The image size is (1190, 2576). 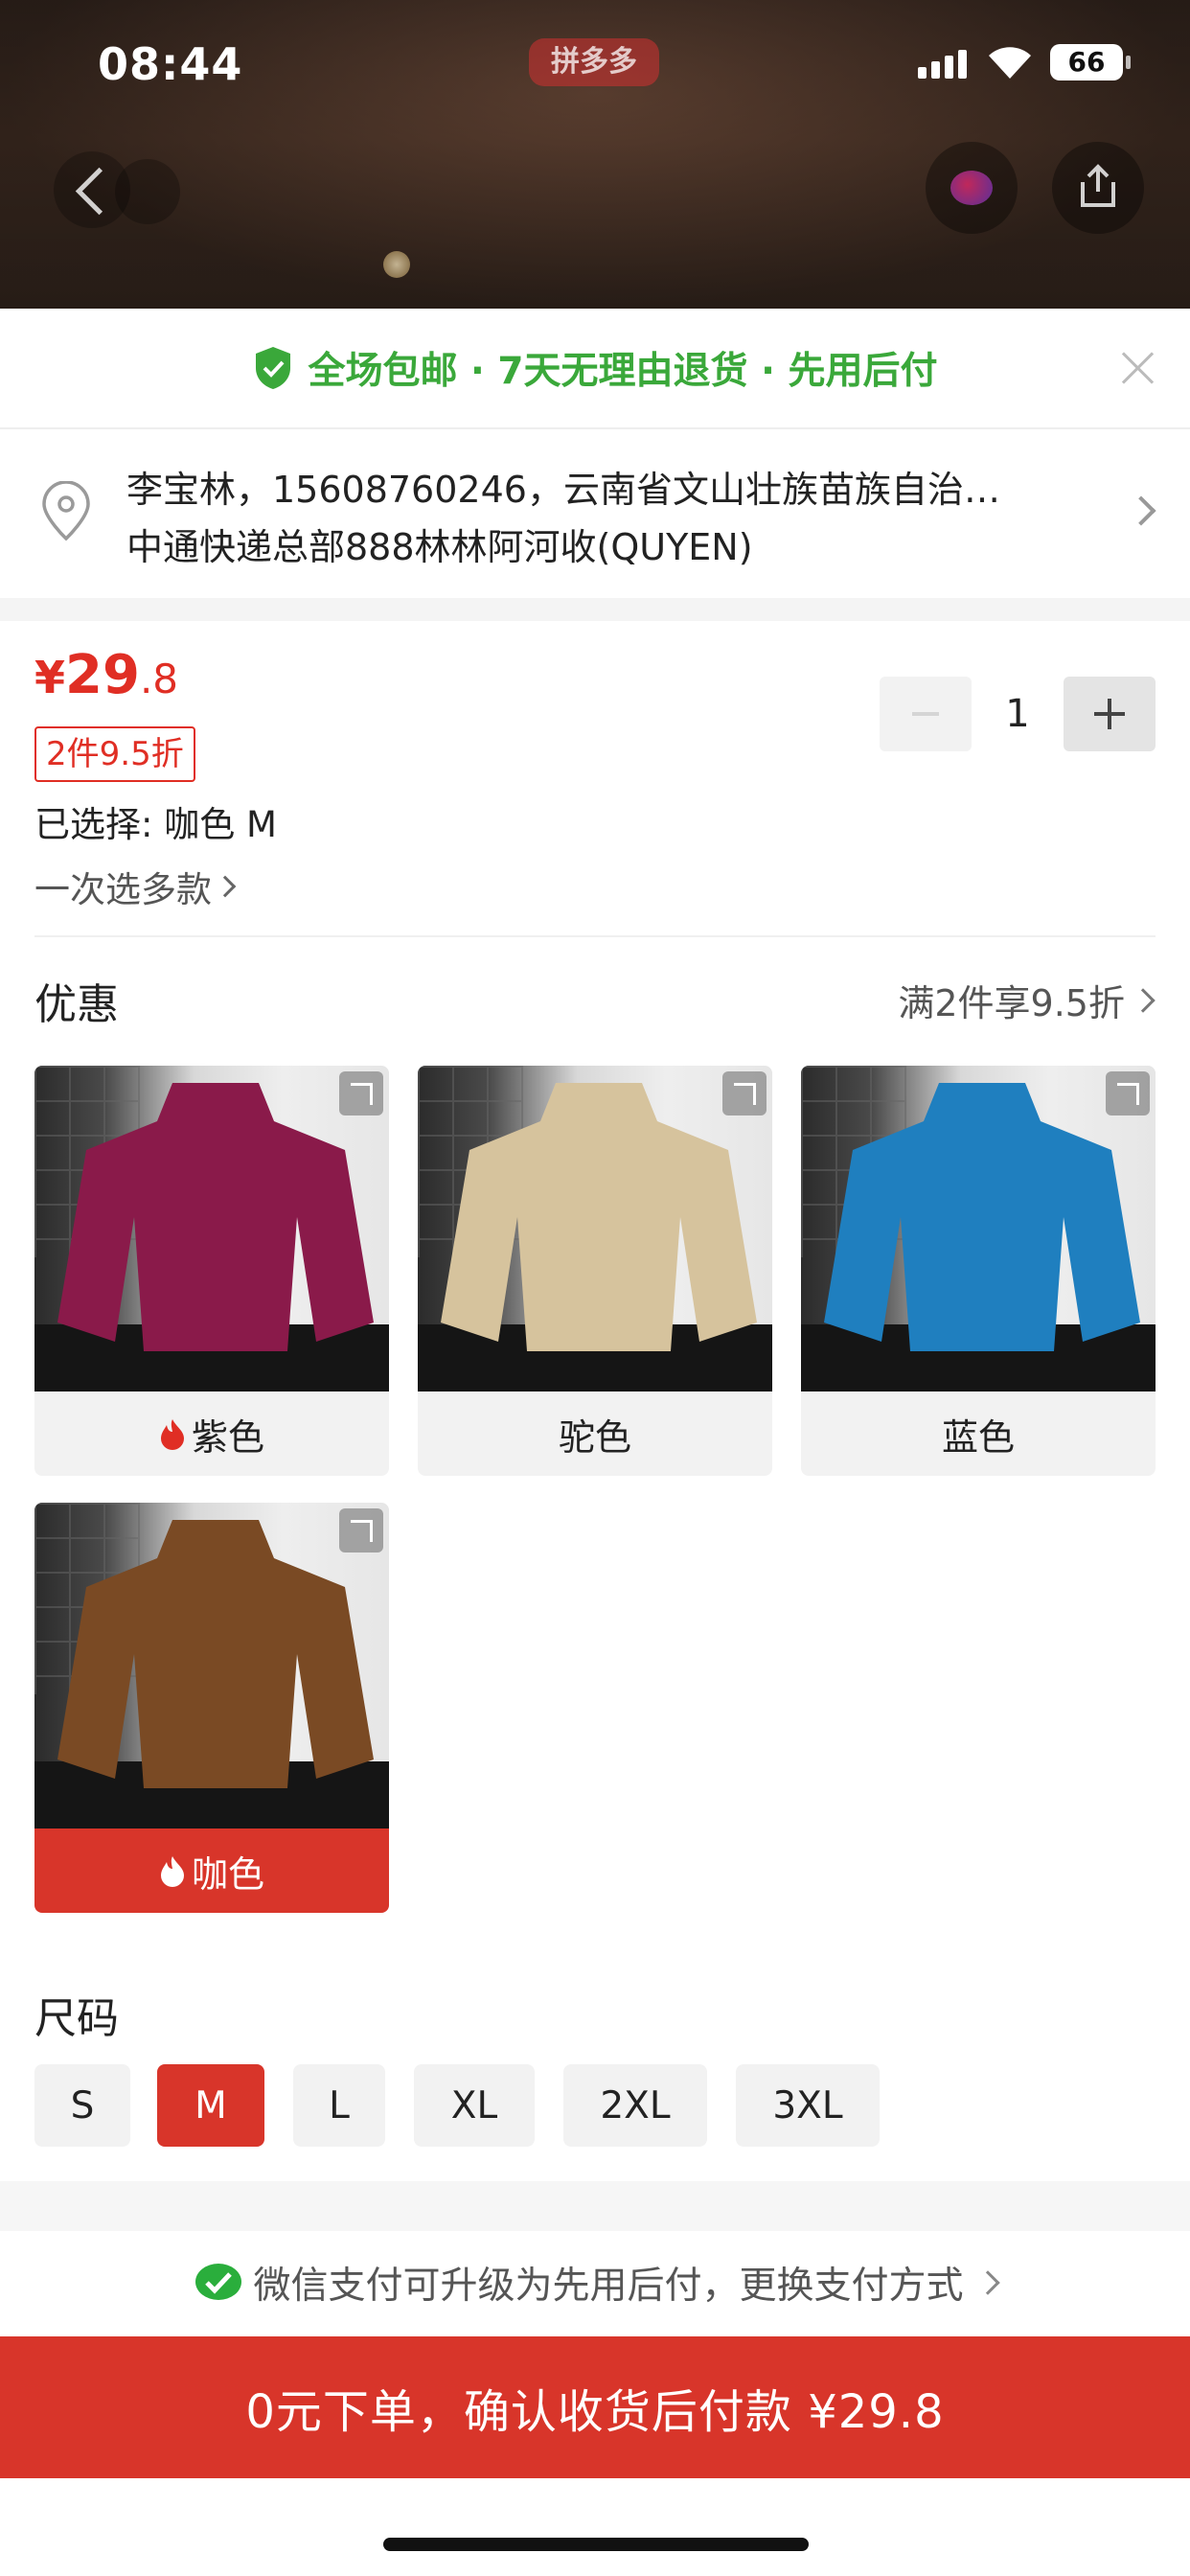 What do you see at coordinates (228, 1874) in the screenshot?
I see `color-name: 咖色` at bounding box center [228, 1874].